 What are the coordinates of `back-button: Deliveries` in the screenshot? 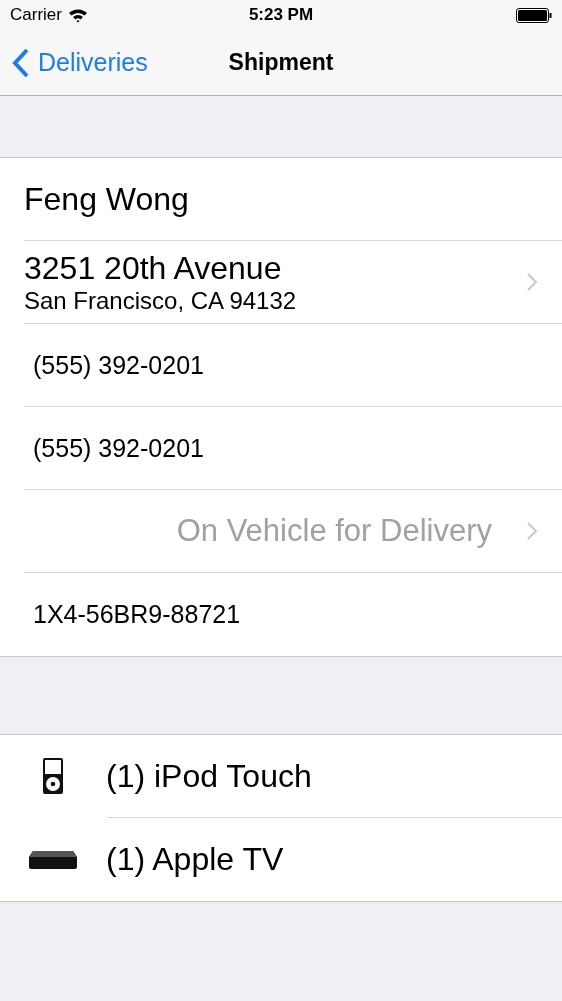 It's located at (80, 62).